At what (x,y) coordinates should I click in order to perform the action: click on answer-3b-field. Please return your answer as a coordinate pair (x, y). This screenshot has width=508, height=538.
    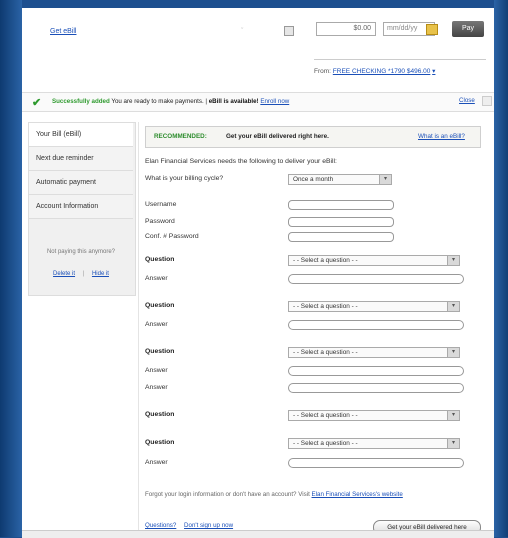
    Looking at the image, I should click on (376, 388).